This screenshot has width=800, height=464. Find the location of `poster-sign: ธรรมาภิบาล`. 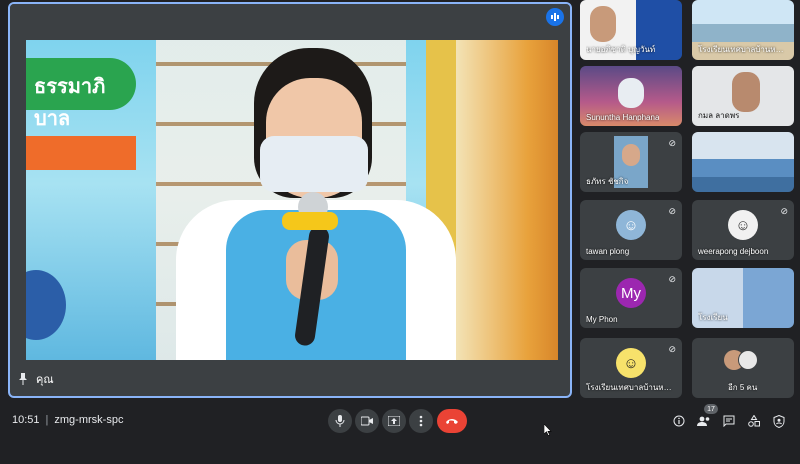

poster-sign: ธรรมาภิบาล is located at coordinates (81, 94).